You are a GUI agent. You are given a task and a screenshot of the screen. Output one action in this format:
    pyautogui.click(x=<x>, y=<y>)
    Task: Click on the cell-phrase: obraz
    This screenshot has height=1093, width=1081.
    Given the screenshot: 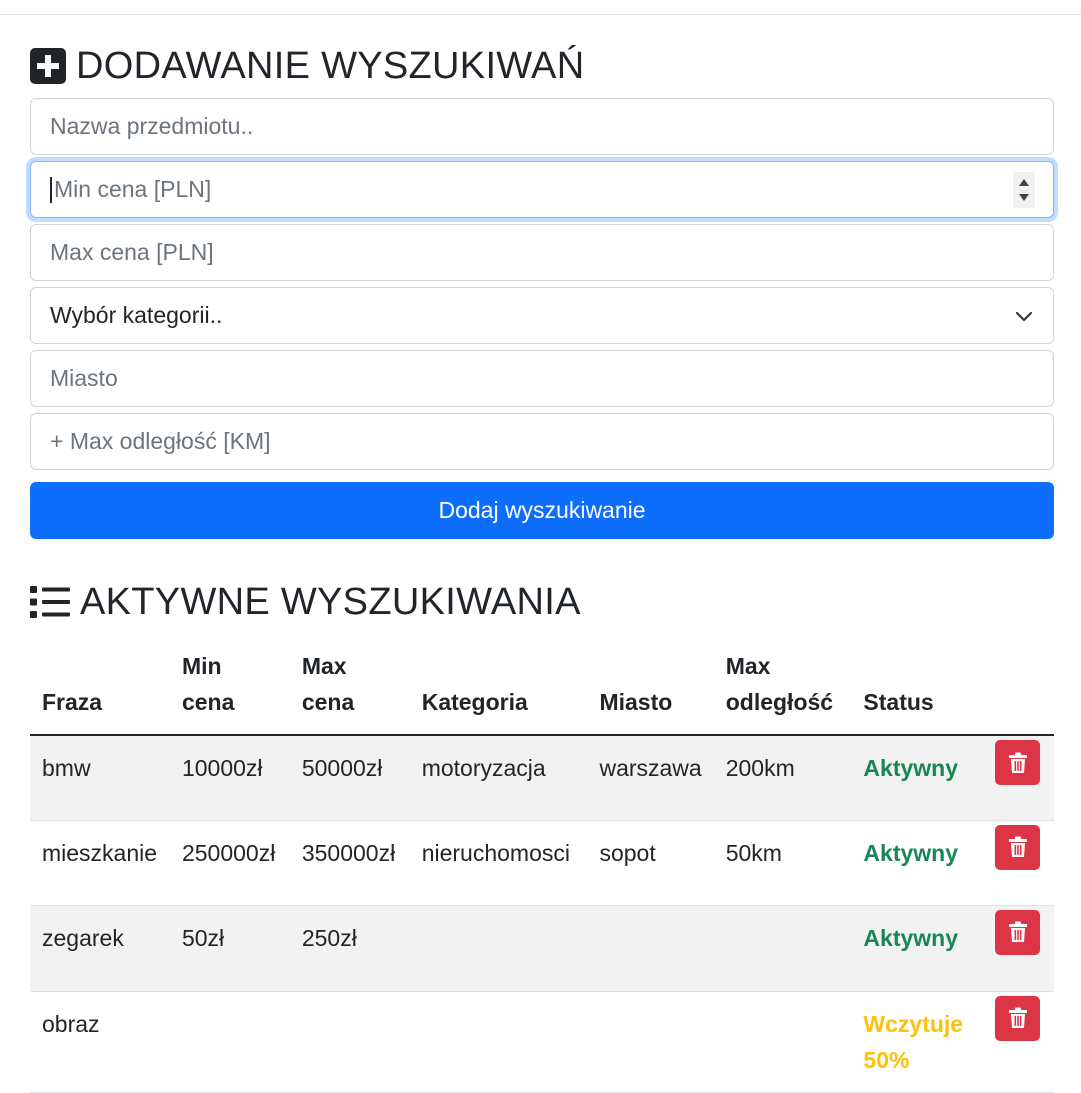 What is the action you would take?
    pyautogui.click(x=100, y=1042)
    